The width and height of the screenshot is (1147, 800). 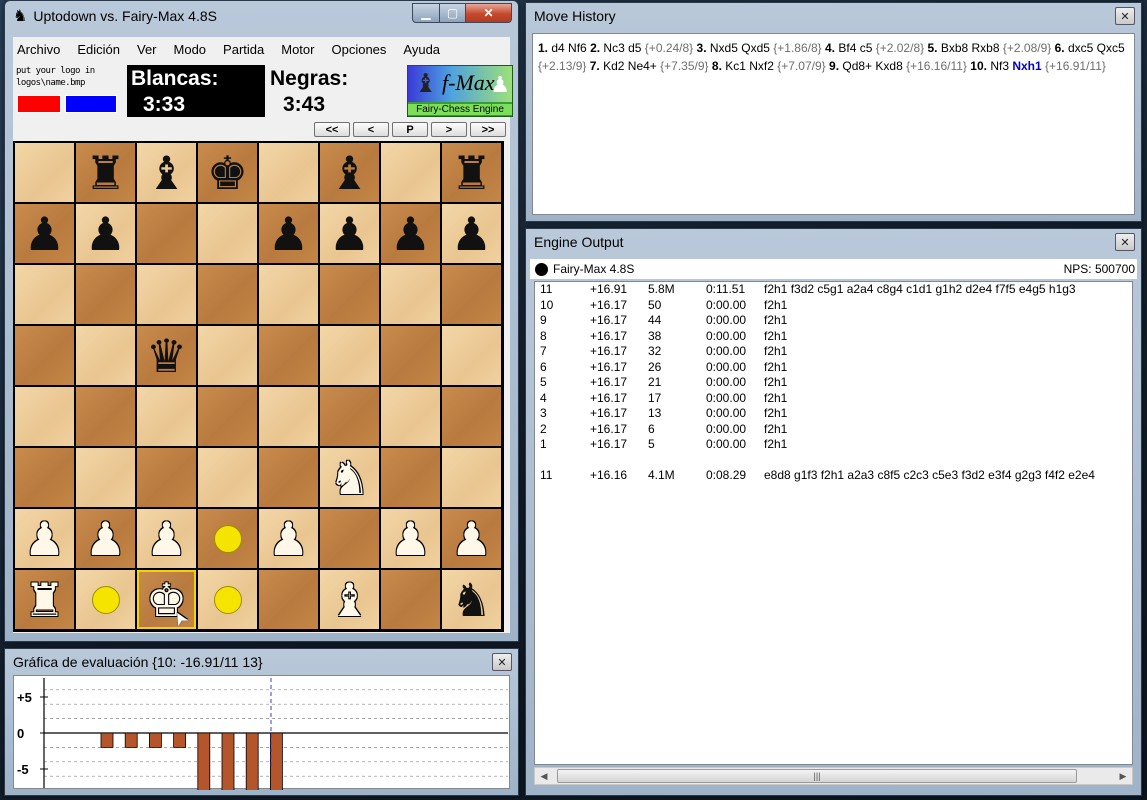 I want to click on square-c4, so click(x=166, y=416).